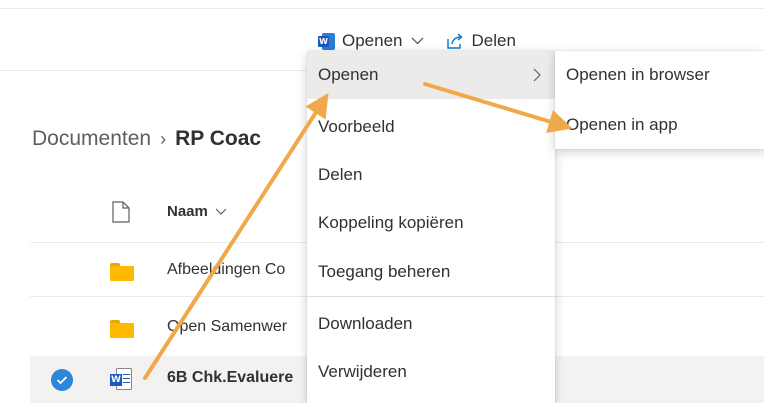  I want to click on menu-item-share: Delen, so click(431, 175).